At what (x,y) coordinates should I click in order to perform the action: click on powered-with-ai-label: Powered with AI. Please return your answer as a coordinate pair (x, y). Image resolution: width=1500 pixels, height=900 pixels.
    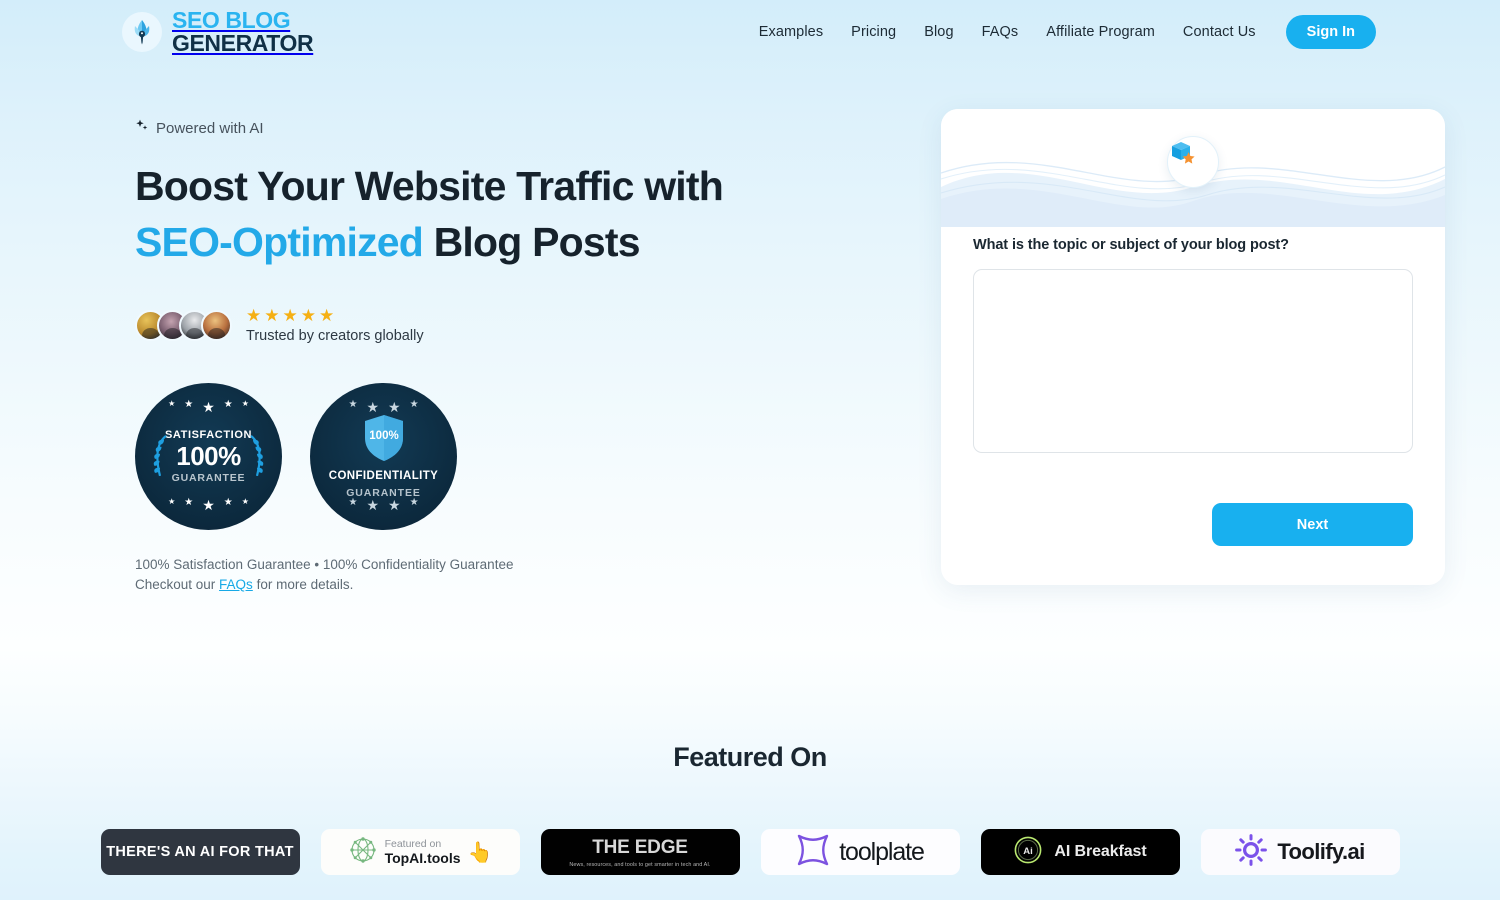
    Looking at the image, I should click on (210, 128).